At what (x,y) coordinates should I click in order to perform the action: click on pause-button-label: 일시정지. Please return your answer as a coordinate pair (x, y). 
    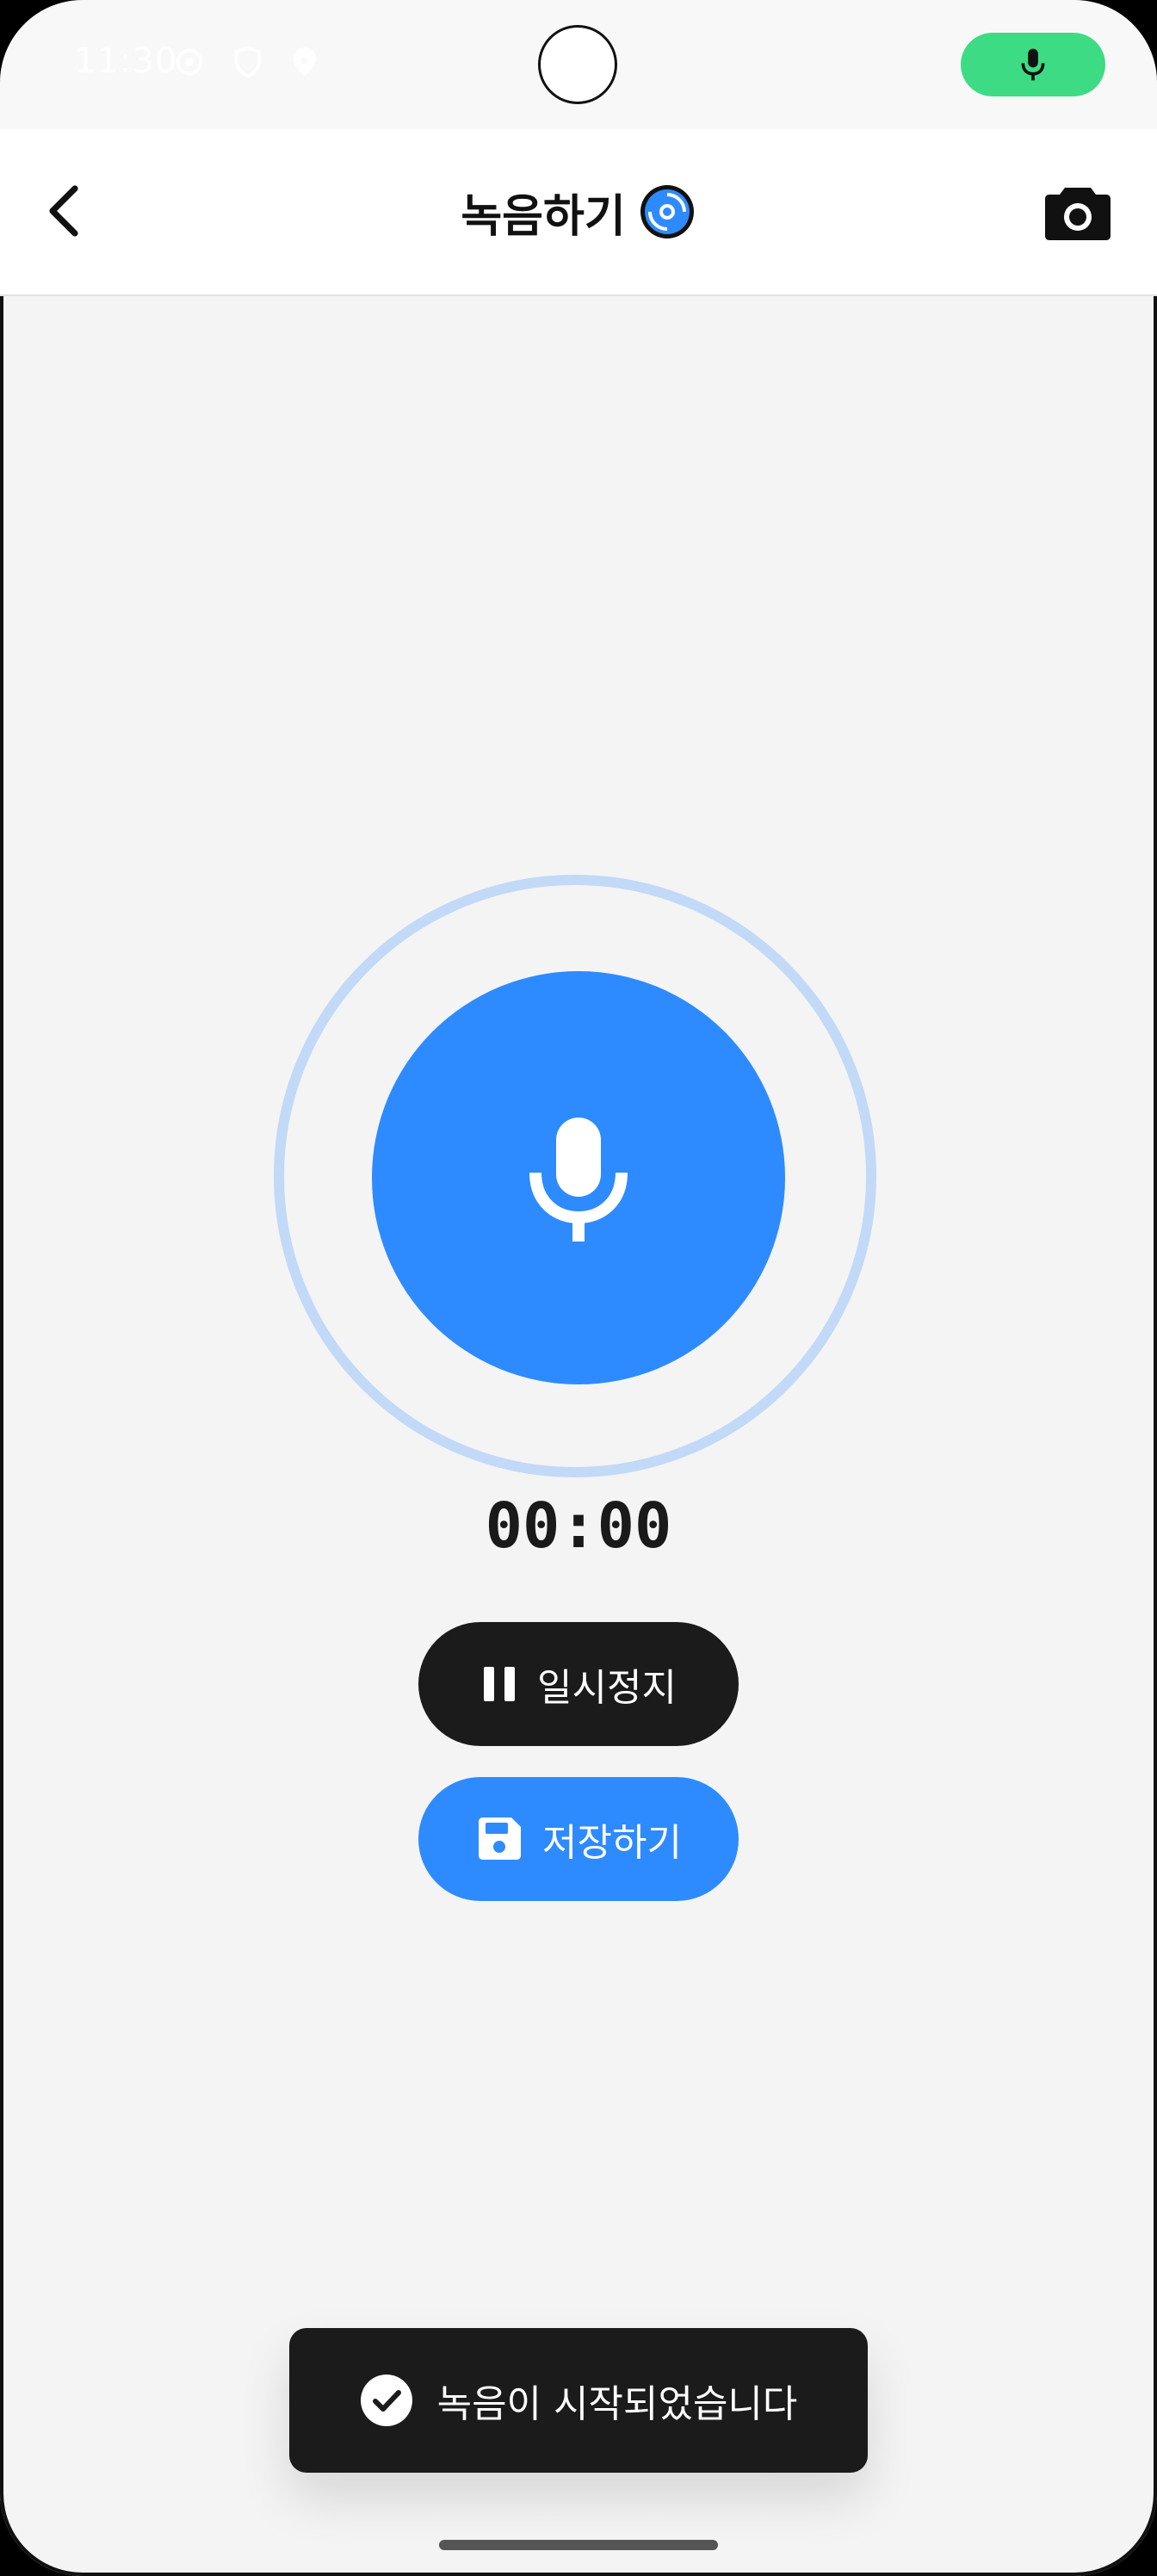
    Looking at the image, I should click on (607, 1688).